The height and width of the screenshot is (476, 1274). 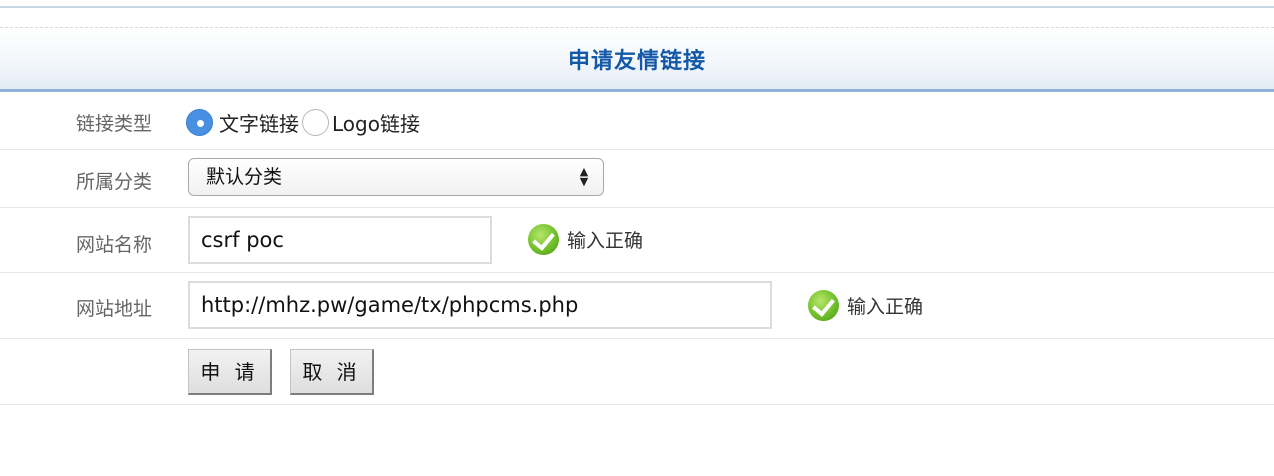 I want to click on site-name-input: csrf poc, so click(x=340, y=240).